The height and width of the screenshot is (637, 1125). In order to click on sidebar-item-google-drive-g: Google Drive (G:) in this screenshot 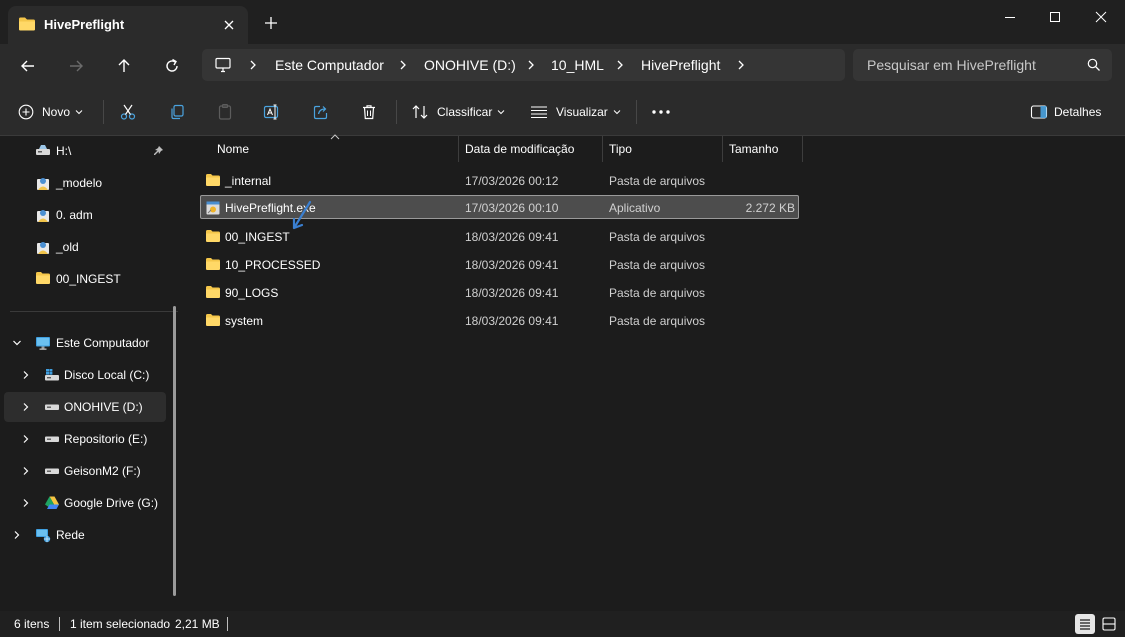, I will do `click(85, 503)`.